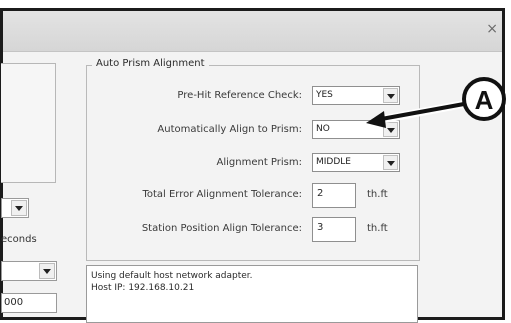  I want to click on callout-arrow, so click(420, 112).